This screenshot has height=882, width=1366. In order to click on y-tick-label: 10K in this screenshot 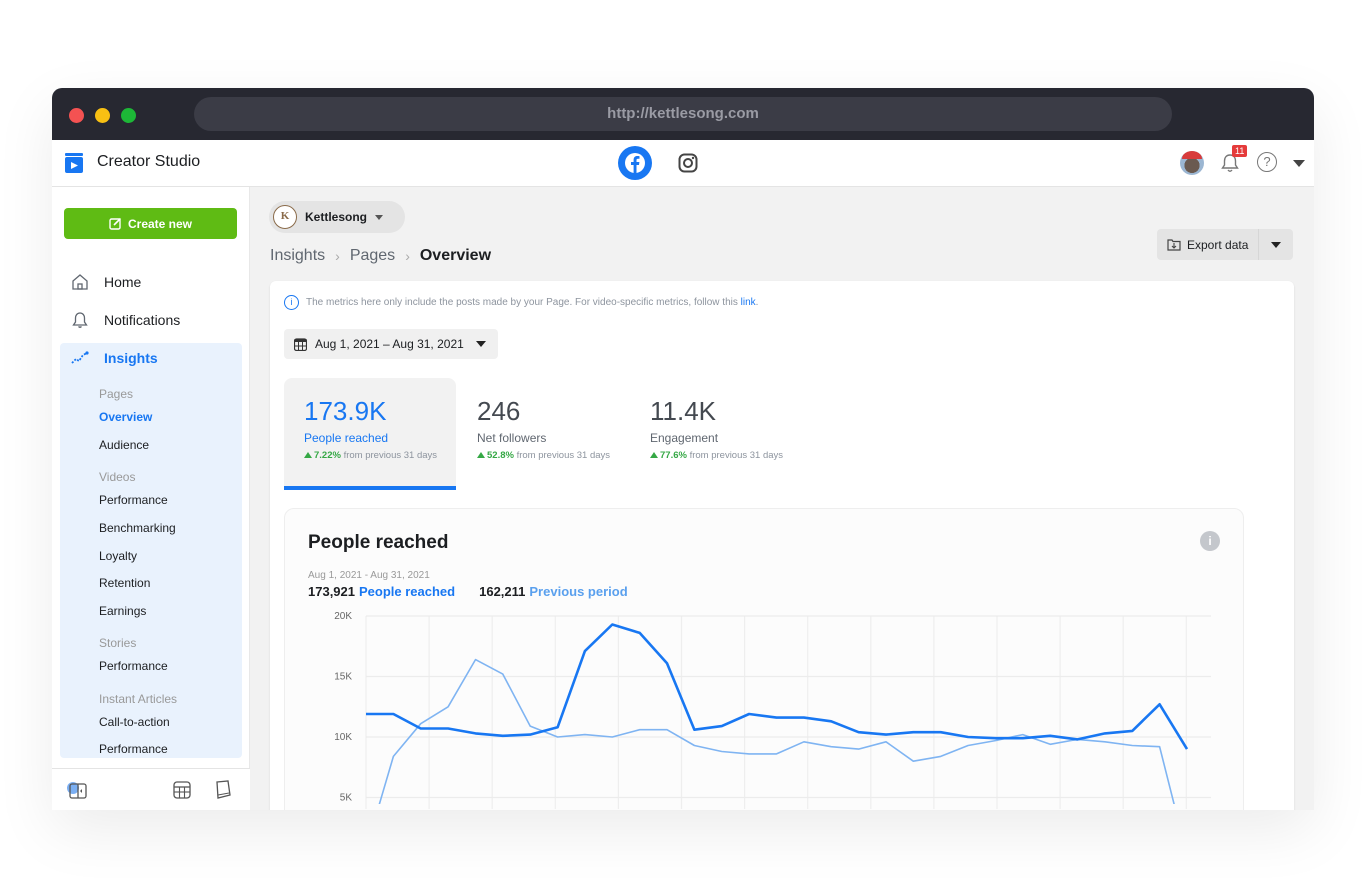, I will do `click(343, 737)`.